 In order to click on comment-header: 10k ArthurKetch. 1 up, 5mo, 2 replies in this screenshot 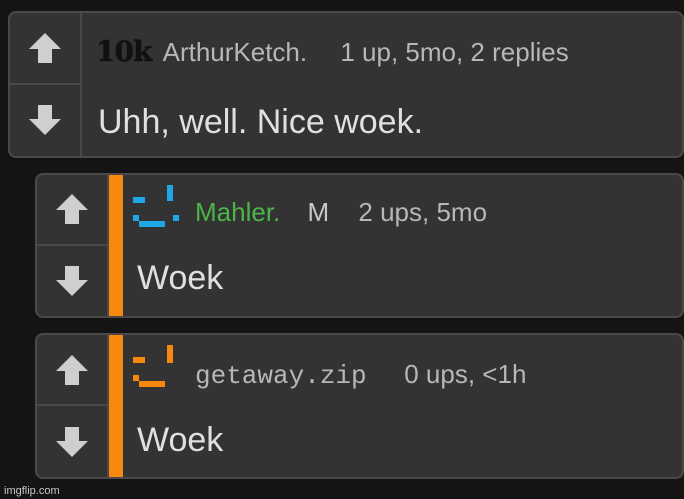, I will do `click(332, 51)`.